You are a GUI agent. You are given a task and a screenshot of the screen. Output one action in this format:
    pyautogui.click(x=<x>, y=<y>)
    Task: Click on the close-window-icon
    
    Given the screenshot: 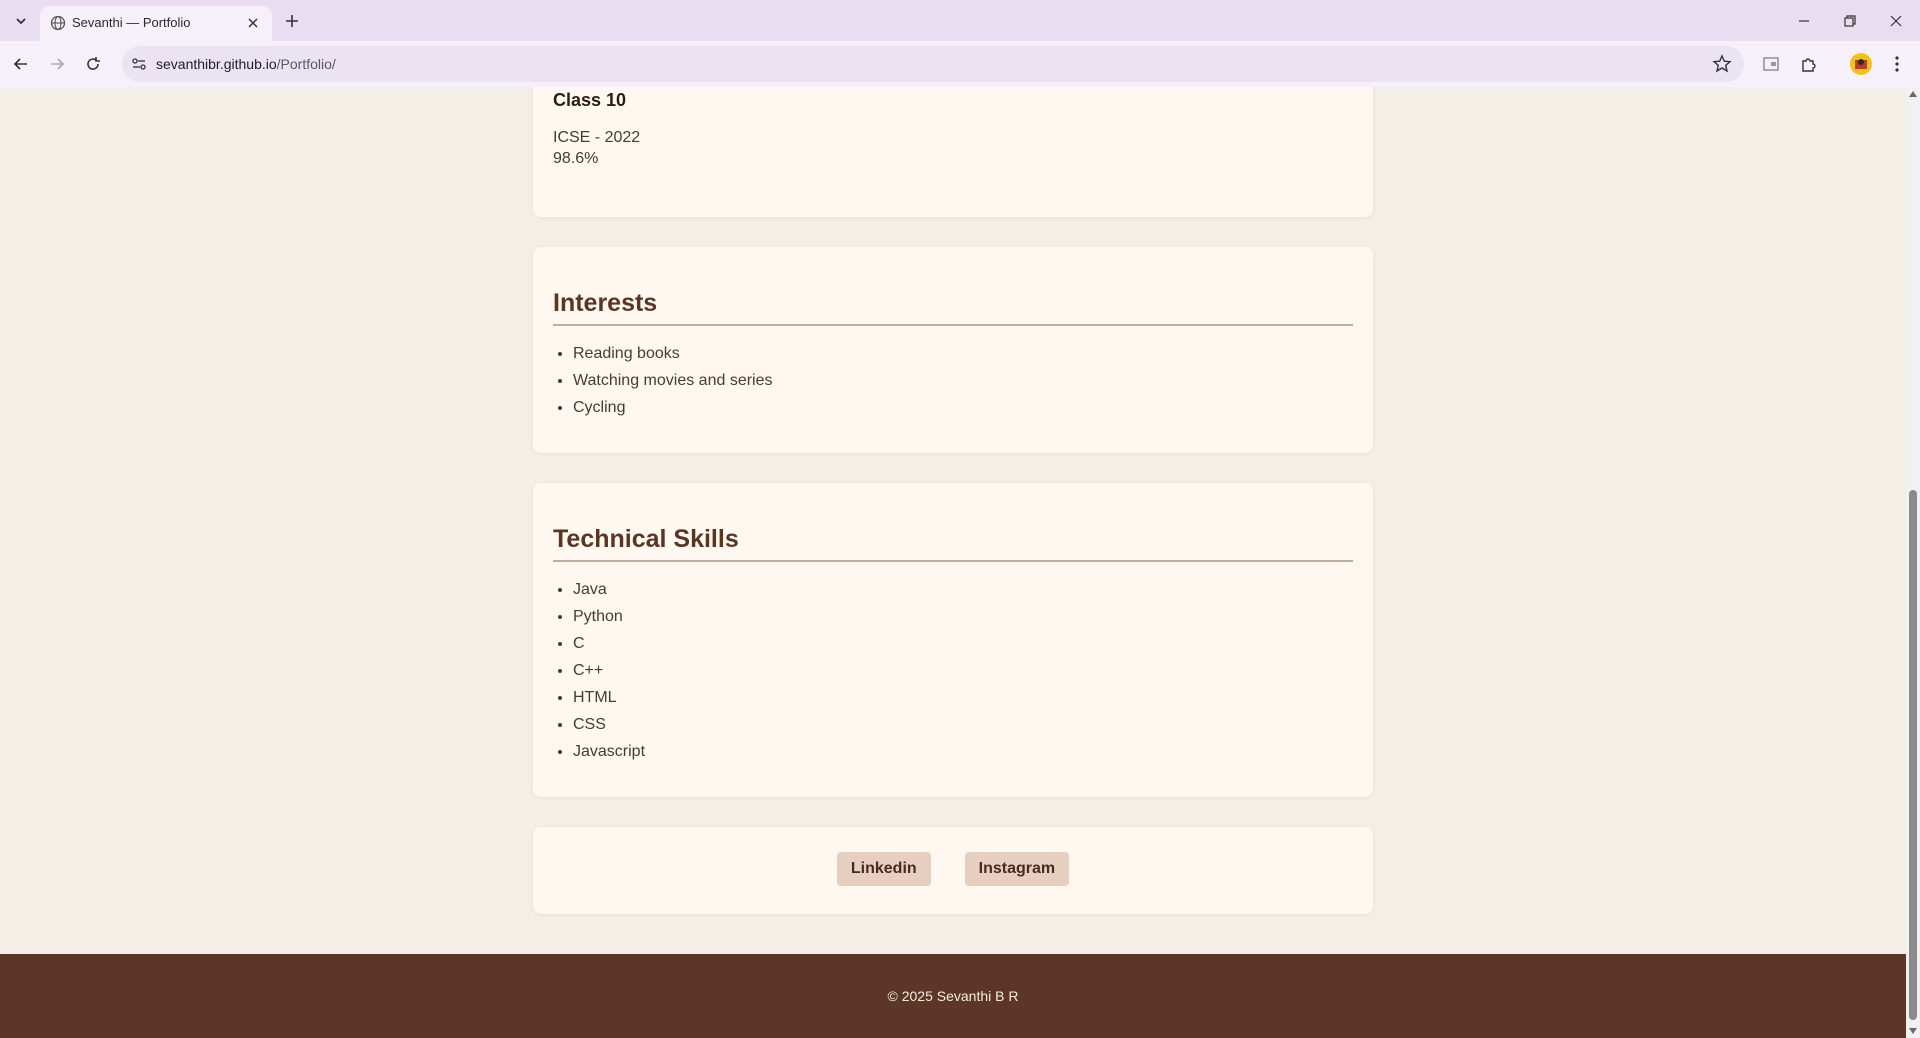 What is the action you would take?
    pyautogui.click(x=1896, y=21)
    